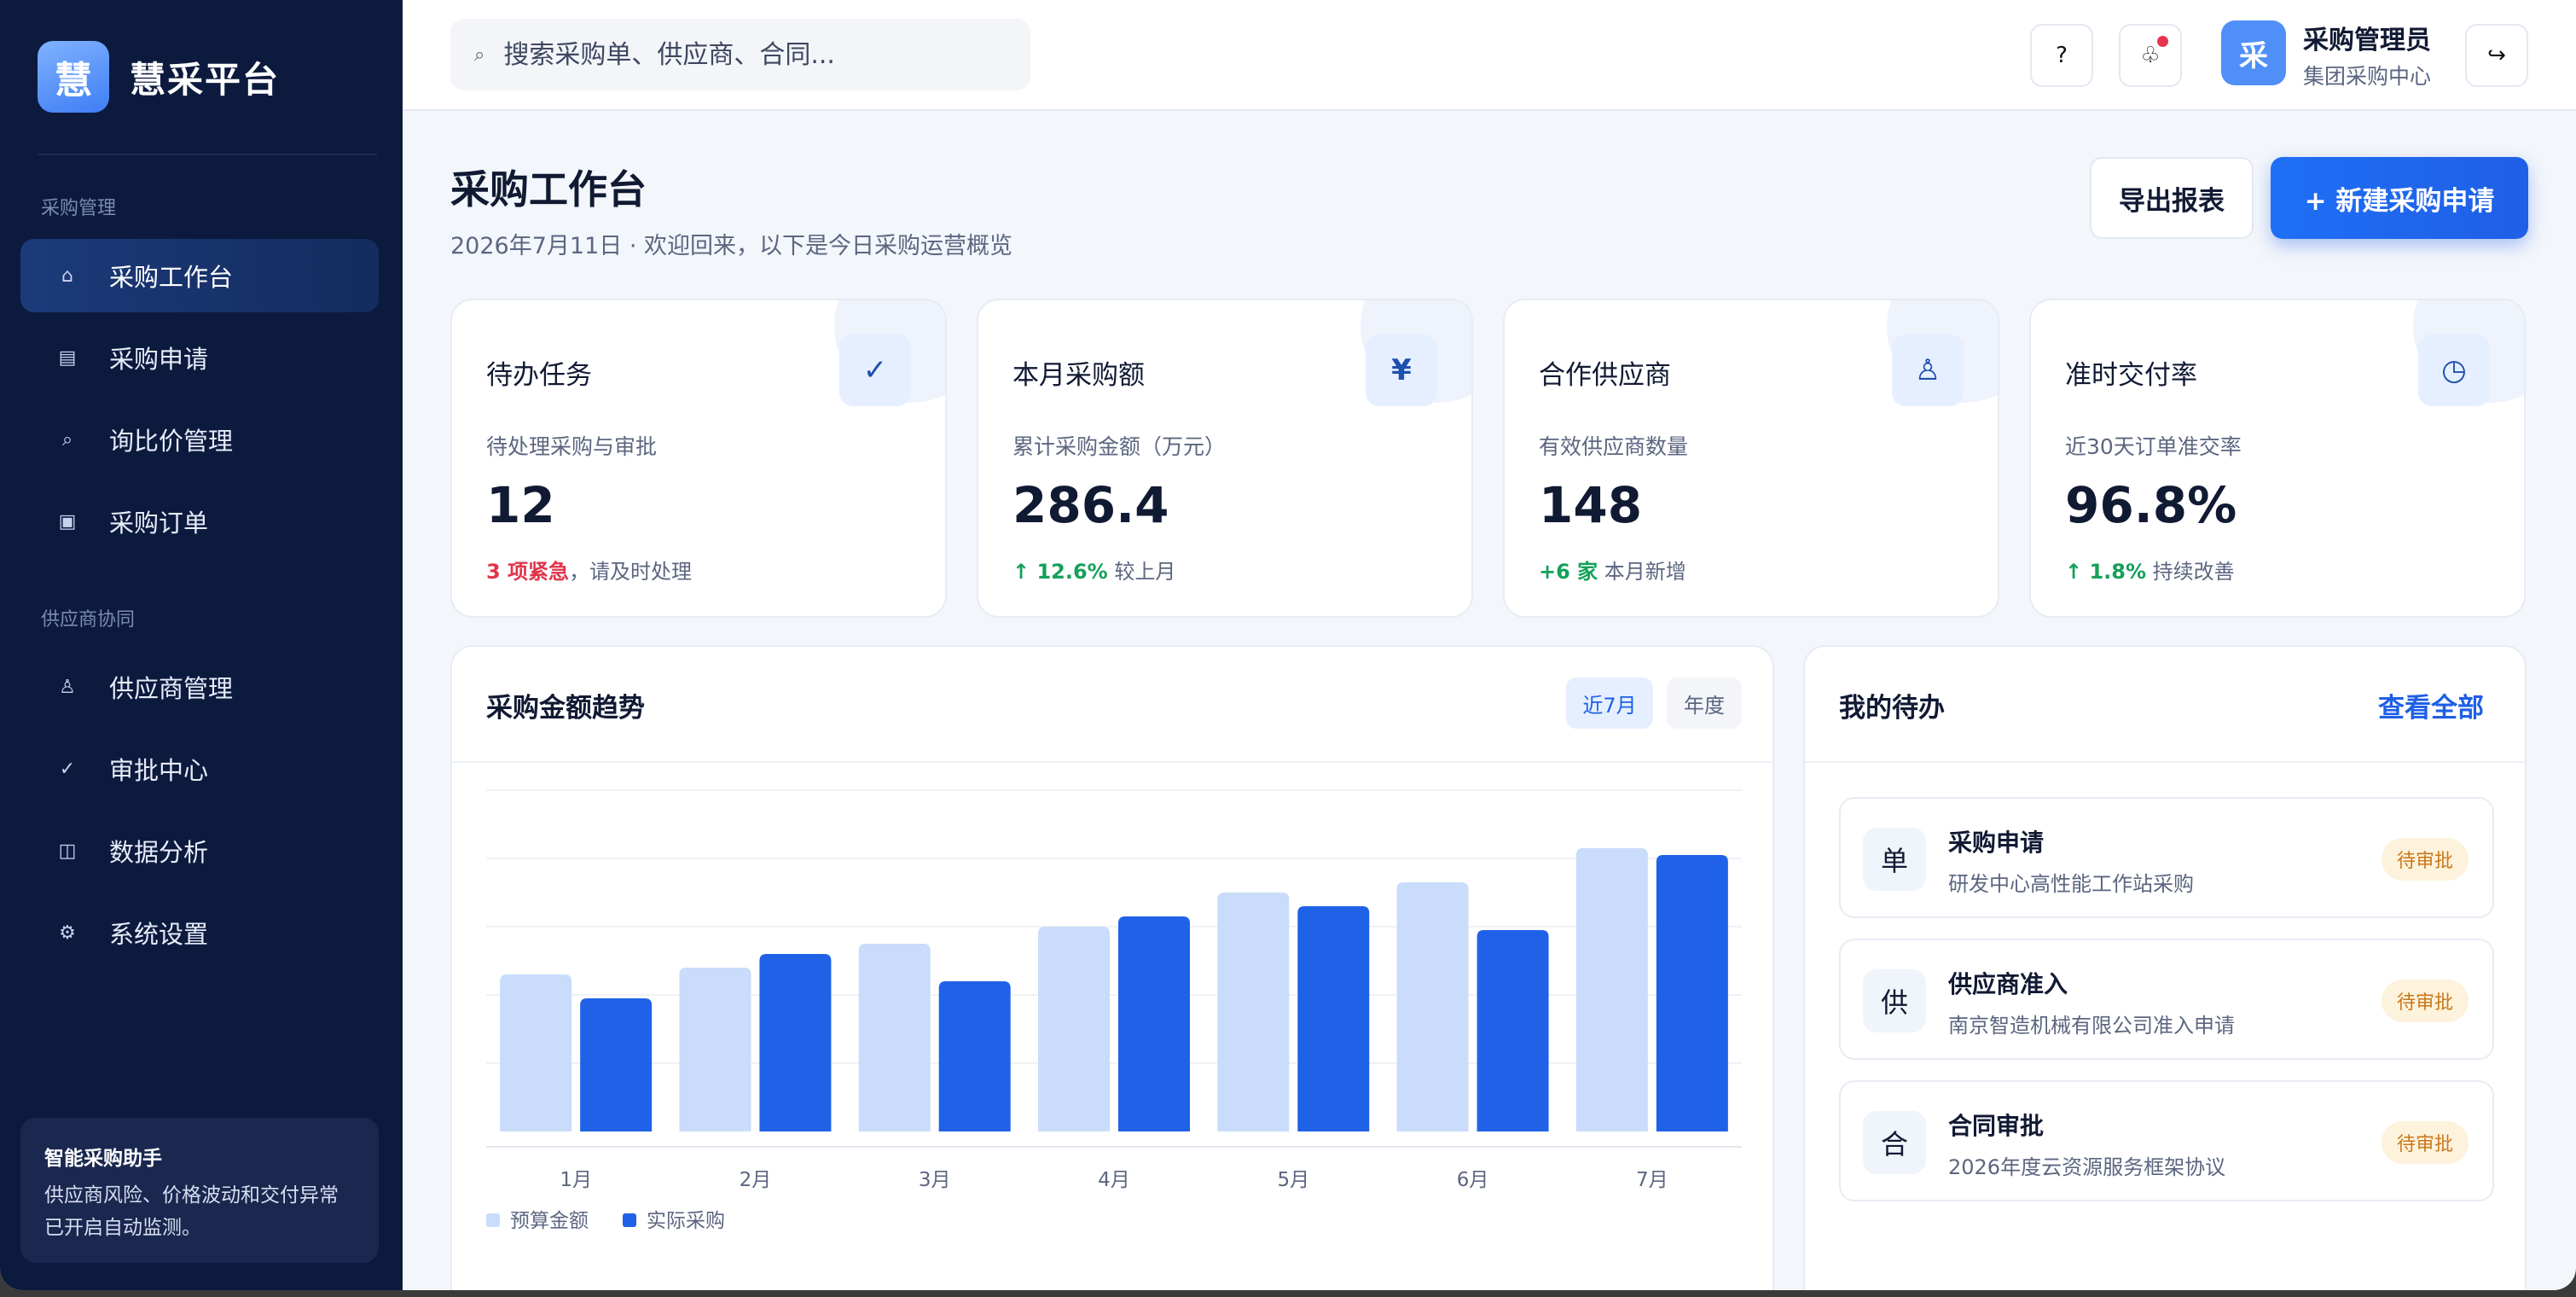 This screenshot has height=1297, width=2576. I want to click on chart-legend-label: 实际采购, so click(686, 1221).